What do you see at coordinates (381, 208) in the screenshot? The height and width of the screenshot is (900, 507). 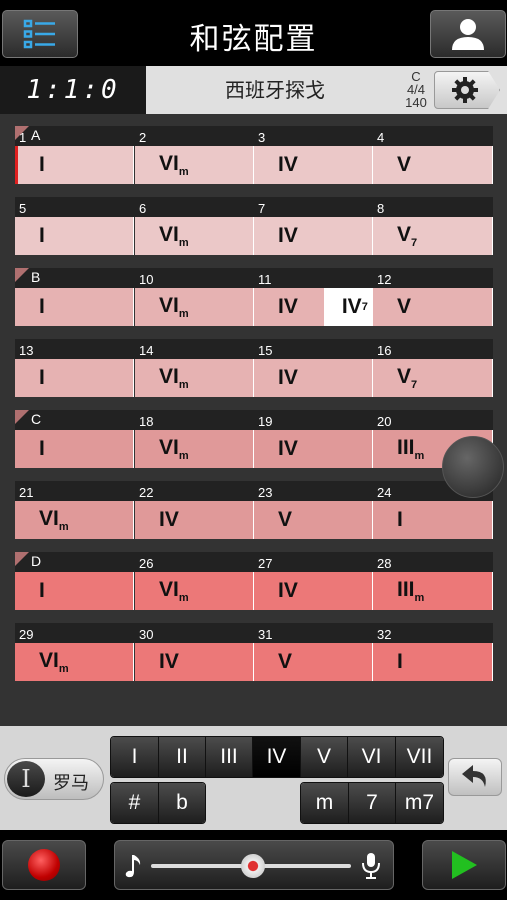 I see `bar-number: 8` at bounding box center [381, 208].